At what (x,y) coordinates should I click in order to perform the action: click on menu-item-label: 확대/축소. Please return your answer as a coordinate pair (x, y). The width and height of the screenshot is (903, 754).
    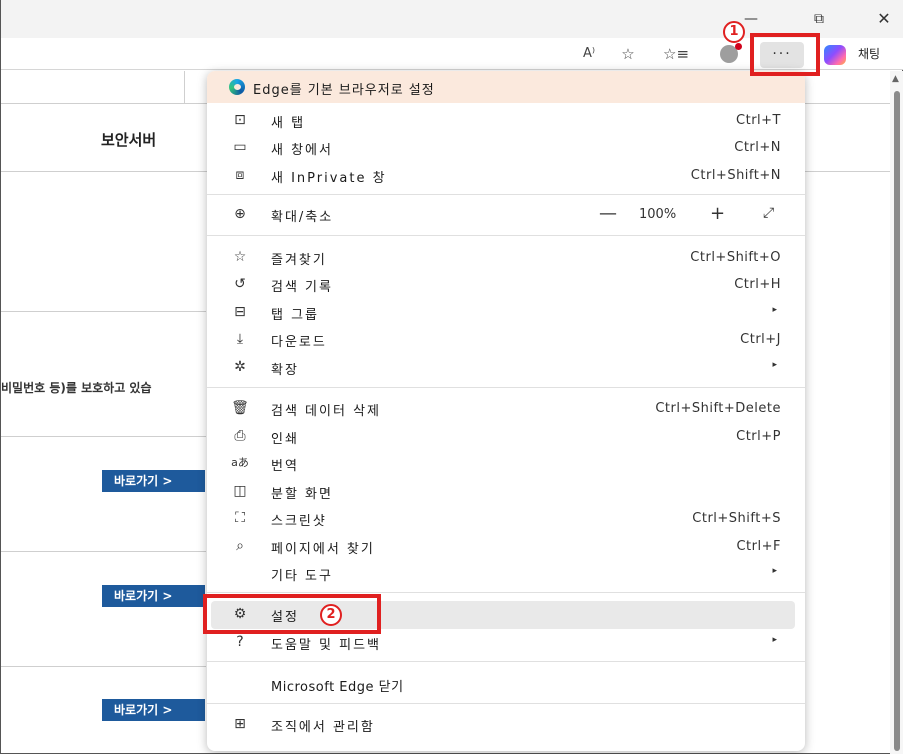
    Looking at the image, I should click on (302, 217).